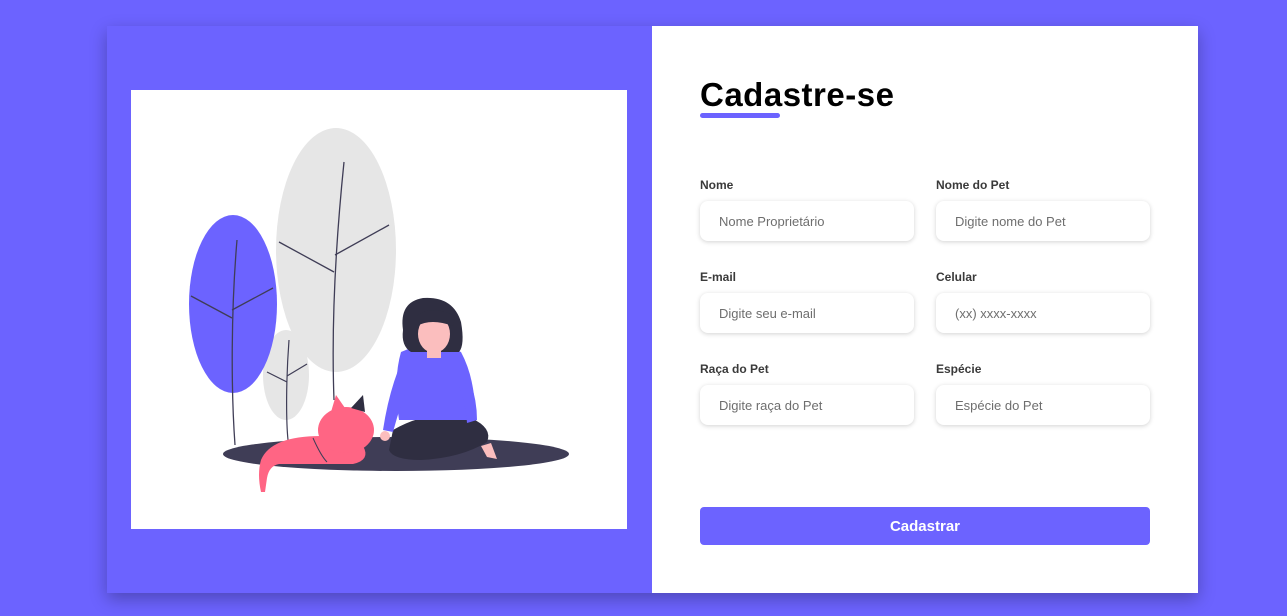  Describe the element at coordinates (925, 526) in the screenshot. I see `submit-button: Cadastrar` at that location.